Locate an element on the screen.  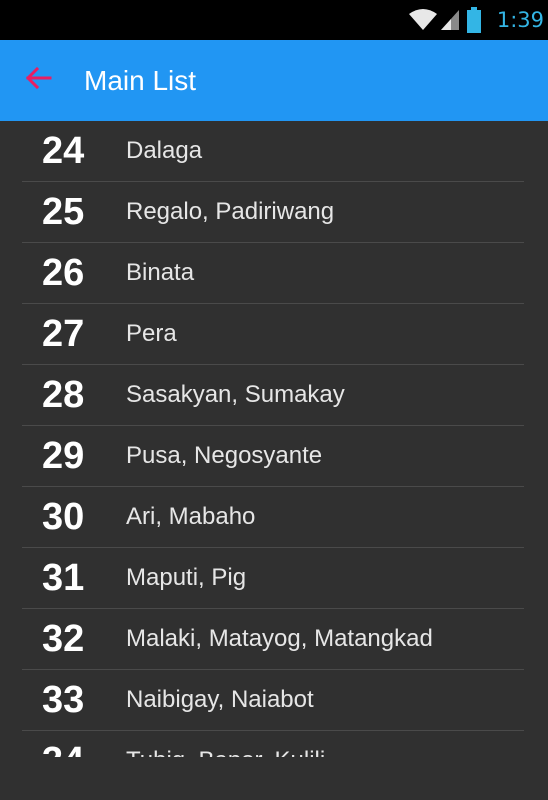
list-item-label: Pera is located at coordinates (151, 333).